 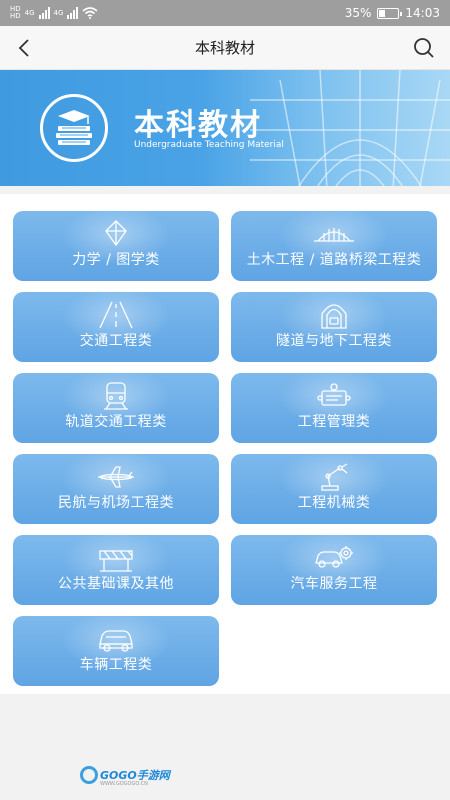 What do you see at coordinates (334, 316) in the screenshot?
I see `tunnel-icon` at bounding box center [334, 316].